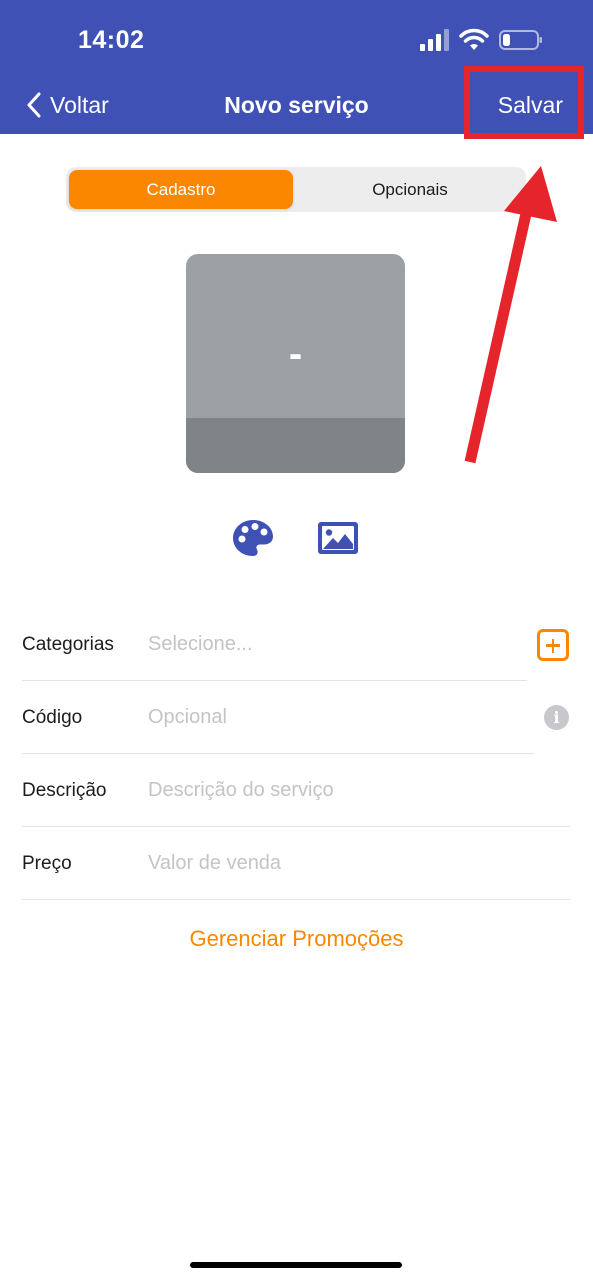  Describe the element at coordinates (68, 644) in the screenshot. I see `categorias-label: Categorias` at that location.